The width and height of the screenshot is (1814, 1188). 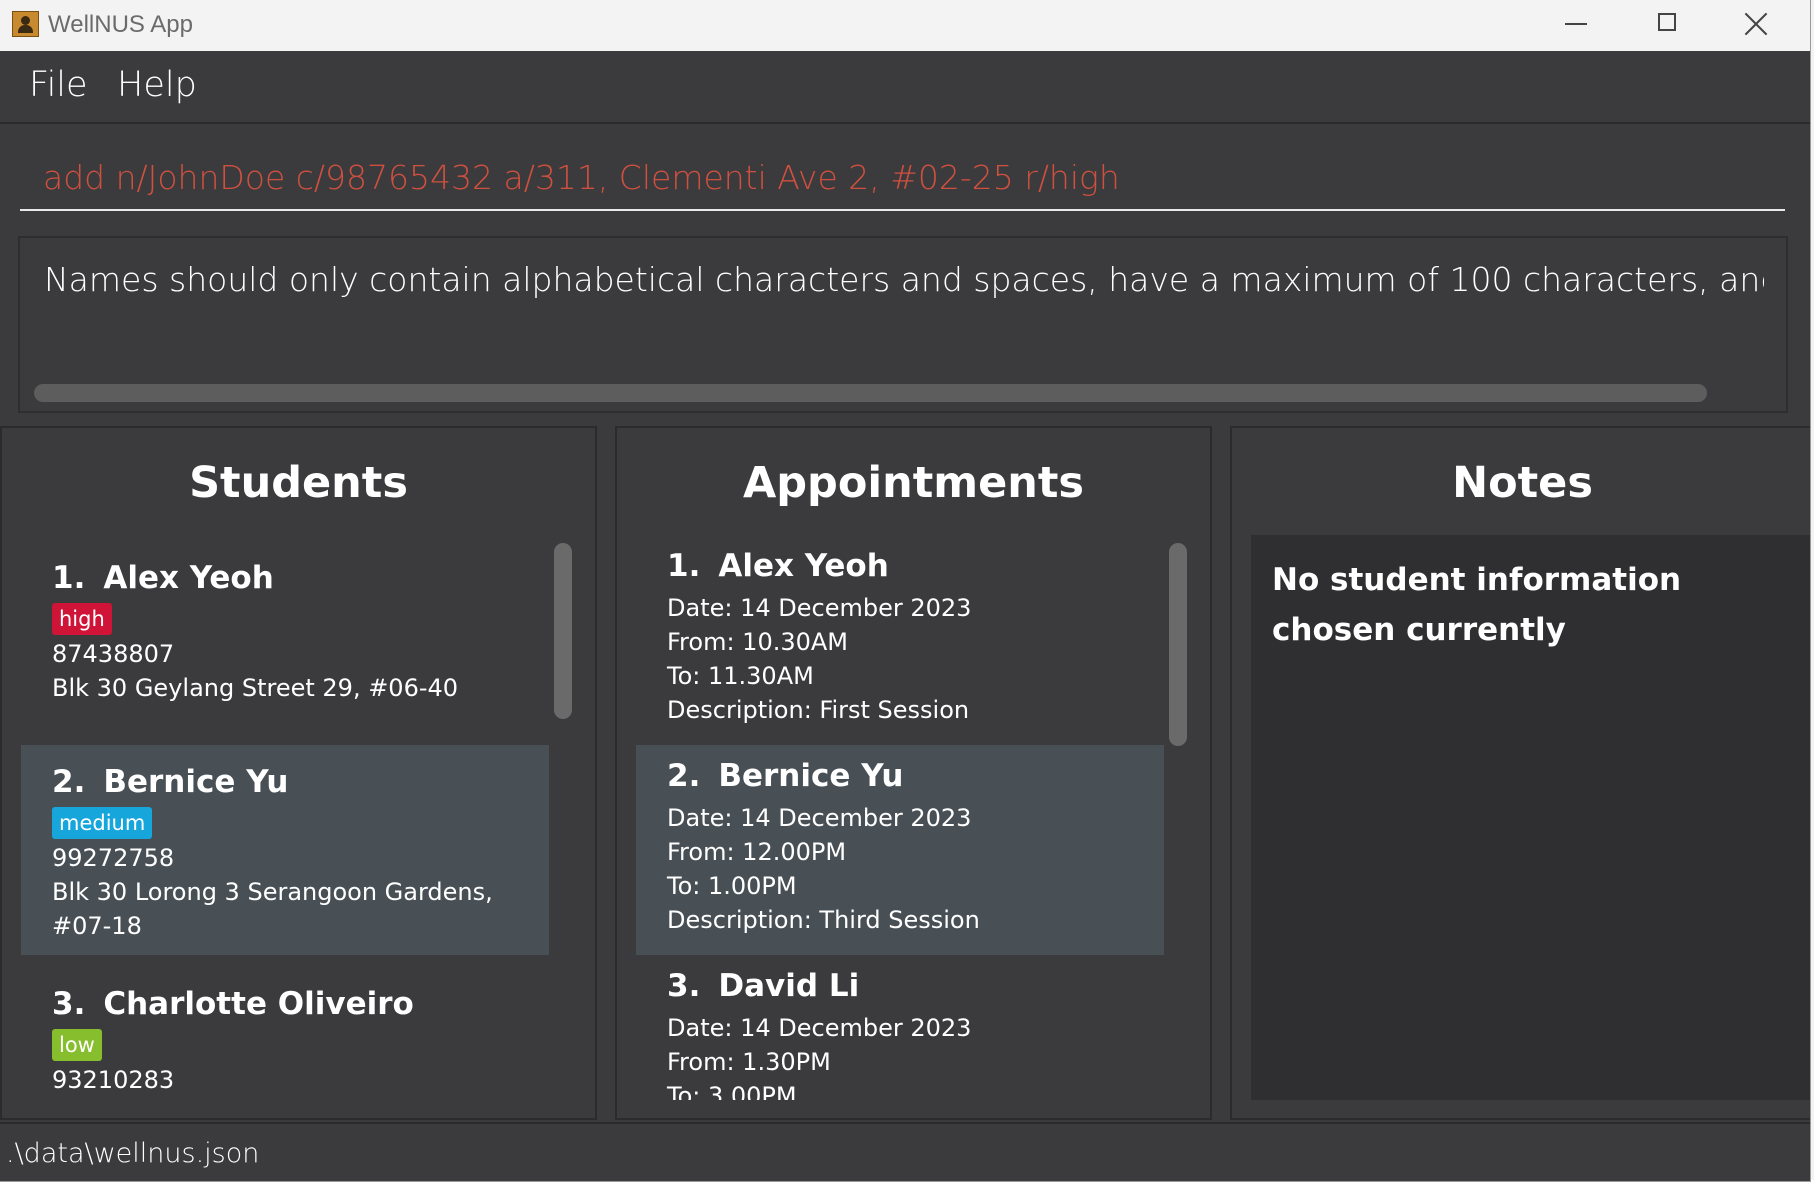 I want to click on app-icon, so click(x=25, y=24).